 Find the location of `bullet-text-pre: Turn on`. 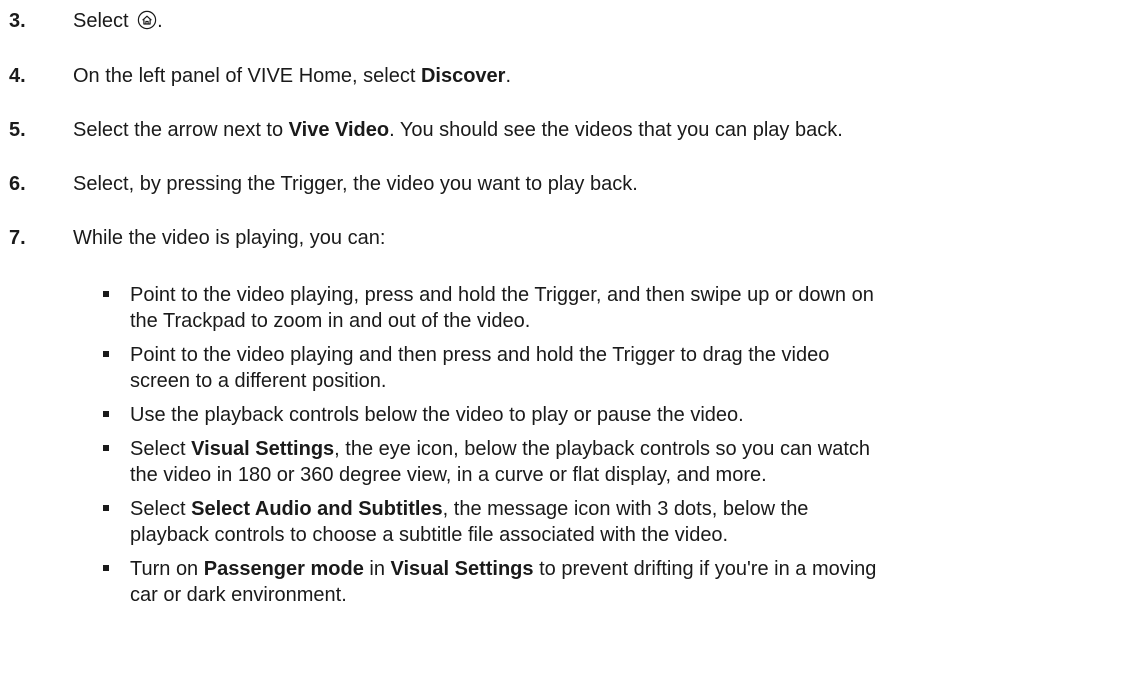

bullet-text-pre: Turn on is located at coordinates (167, 569).